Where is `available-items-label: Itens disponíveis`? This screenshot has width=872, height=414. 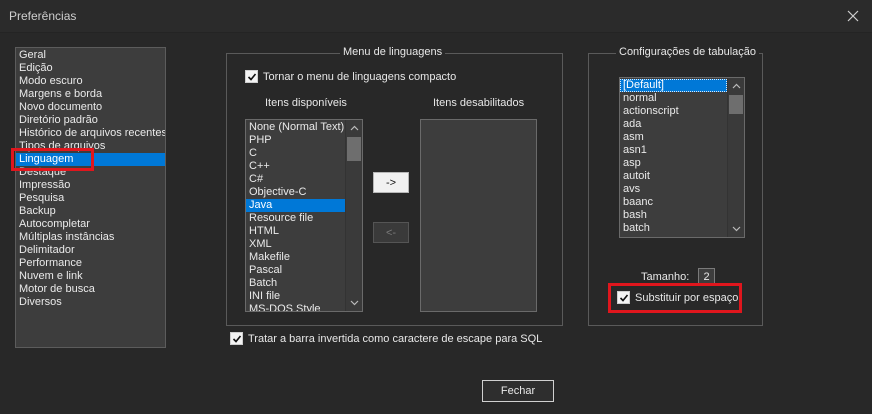 available-items-label: Itens disponíveis is located at coordinates (306, 103).